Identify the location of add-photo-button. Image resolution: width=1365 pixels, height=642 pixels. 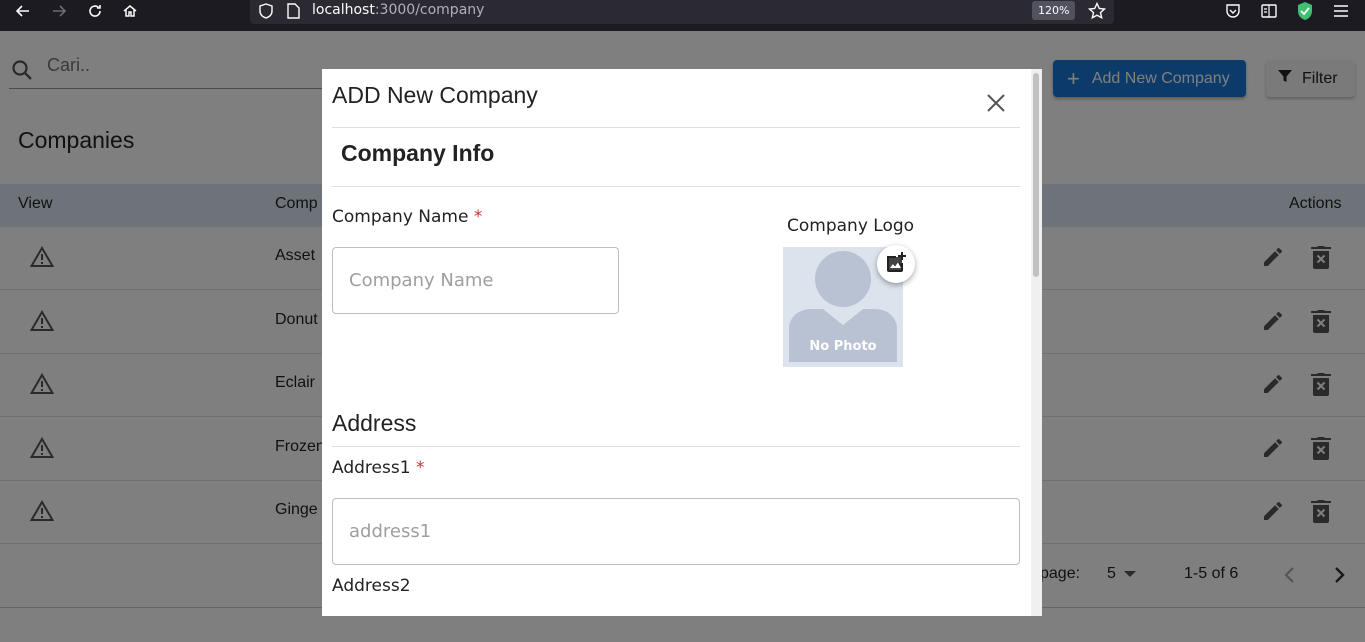
(896, 264).